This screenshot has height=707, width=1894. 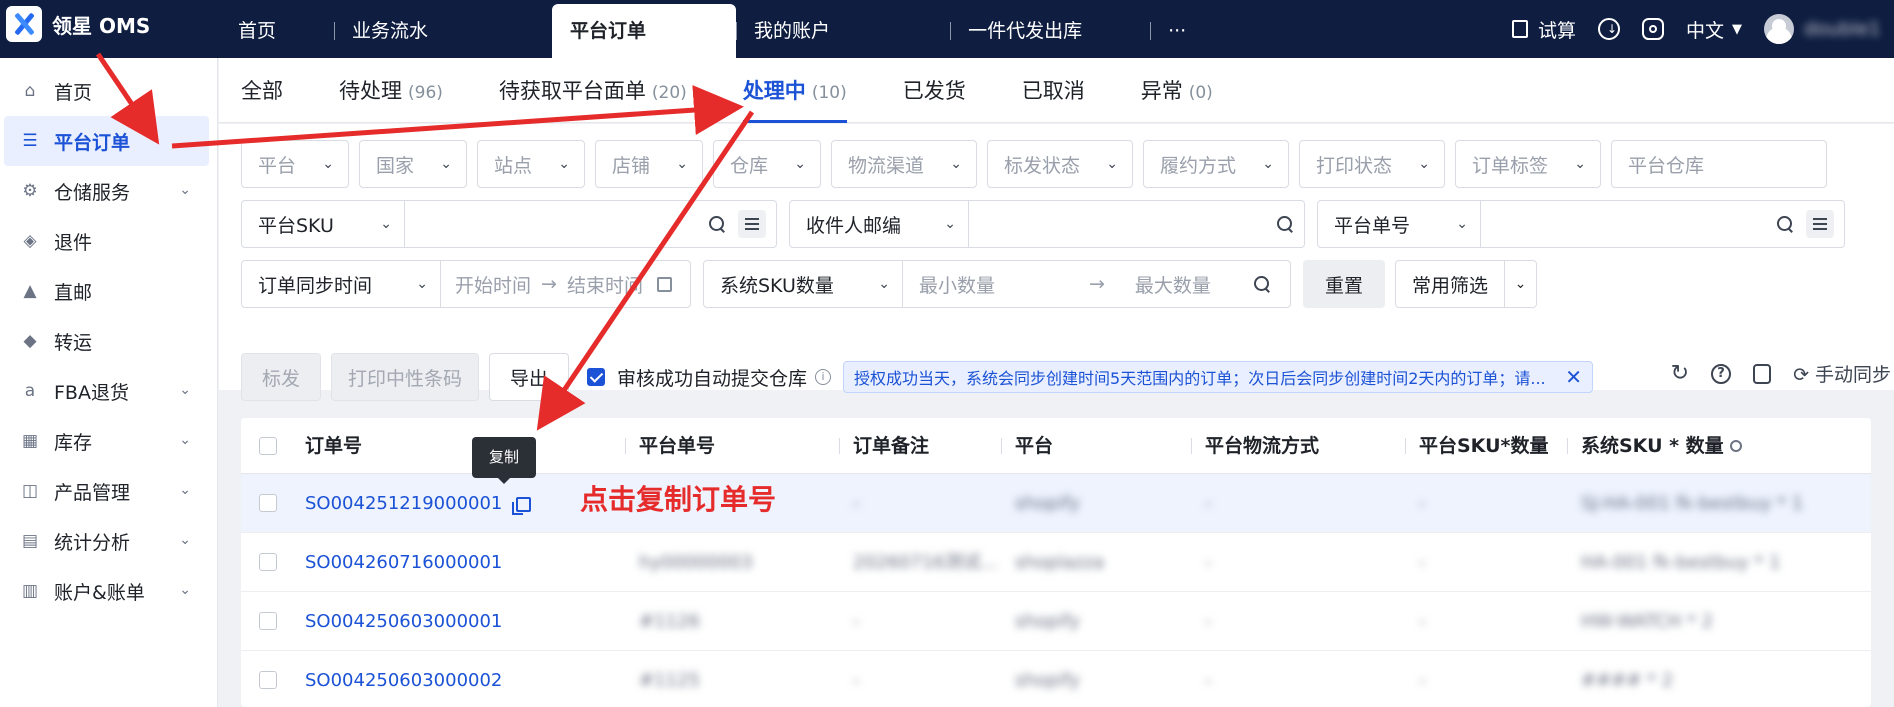 What do you see at coordinates (529, 377) in the screenshot?
I see `export-button: 导出` at bounding box center [529, 377].